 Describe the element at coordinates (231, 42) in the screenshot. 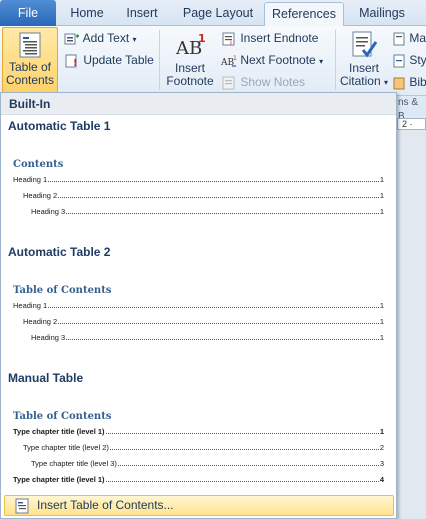

I see `svg-text: i` at that location.